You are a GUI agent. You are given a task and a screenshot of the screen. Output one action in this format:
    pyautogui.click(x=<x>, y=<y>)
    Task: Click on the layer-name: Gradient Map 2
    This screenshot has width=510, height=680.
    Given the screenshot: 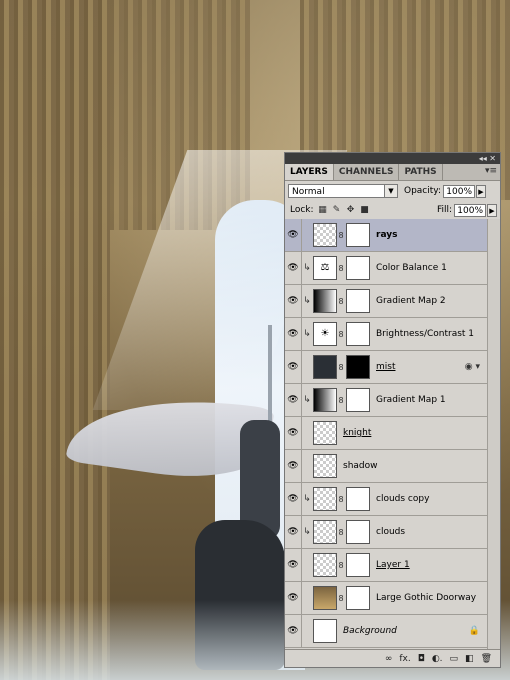 What is the action you would take?
    pyautogui.click(x=411, y=301)
    